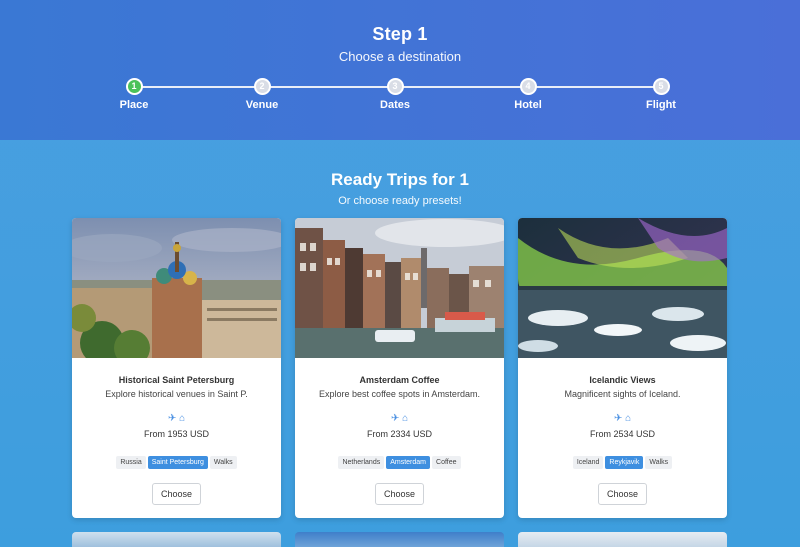  Describe the element at coordinates (400, 179) in the screenshot. I see `ready-trips-title: Ready Trips for 1` at that location.